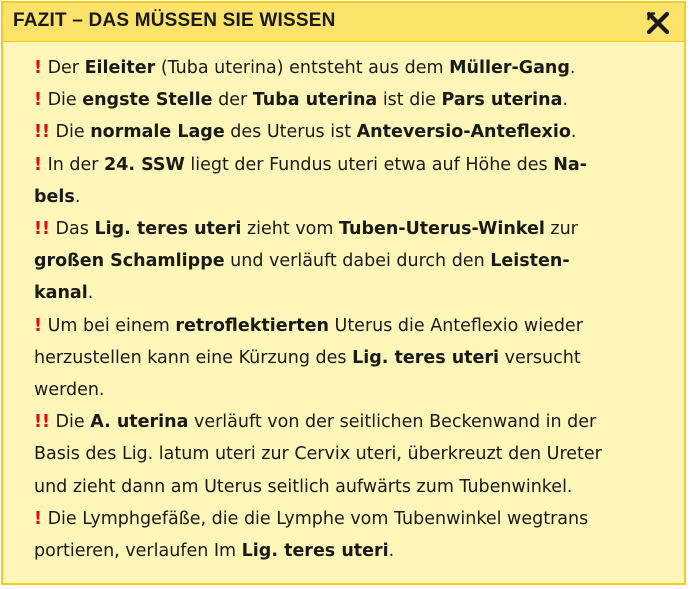 The image size is (690, 589). What do you see at coordinates (290, 132) in the screenshot?
I see `text-run: des Uterus ist` at bounding box center [290, 132].